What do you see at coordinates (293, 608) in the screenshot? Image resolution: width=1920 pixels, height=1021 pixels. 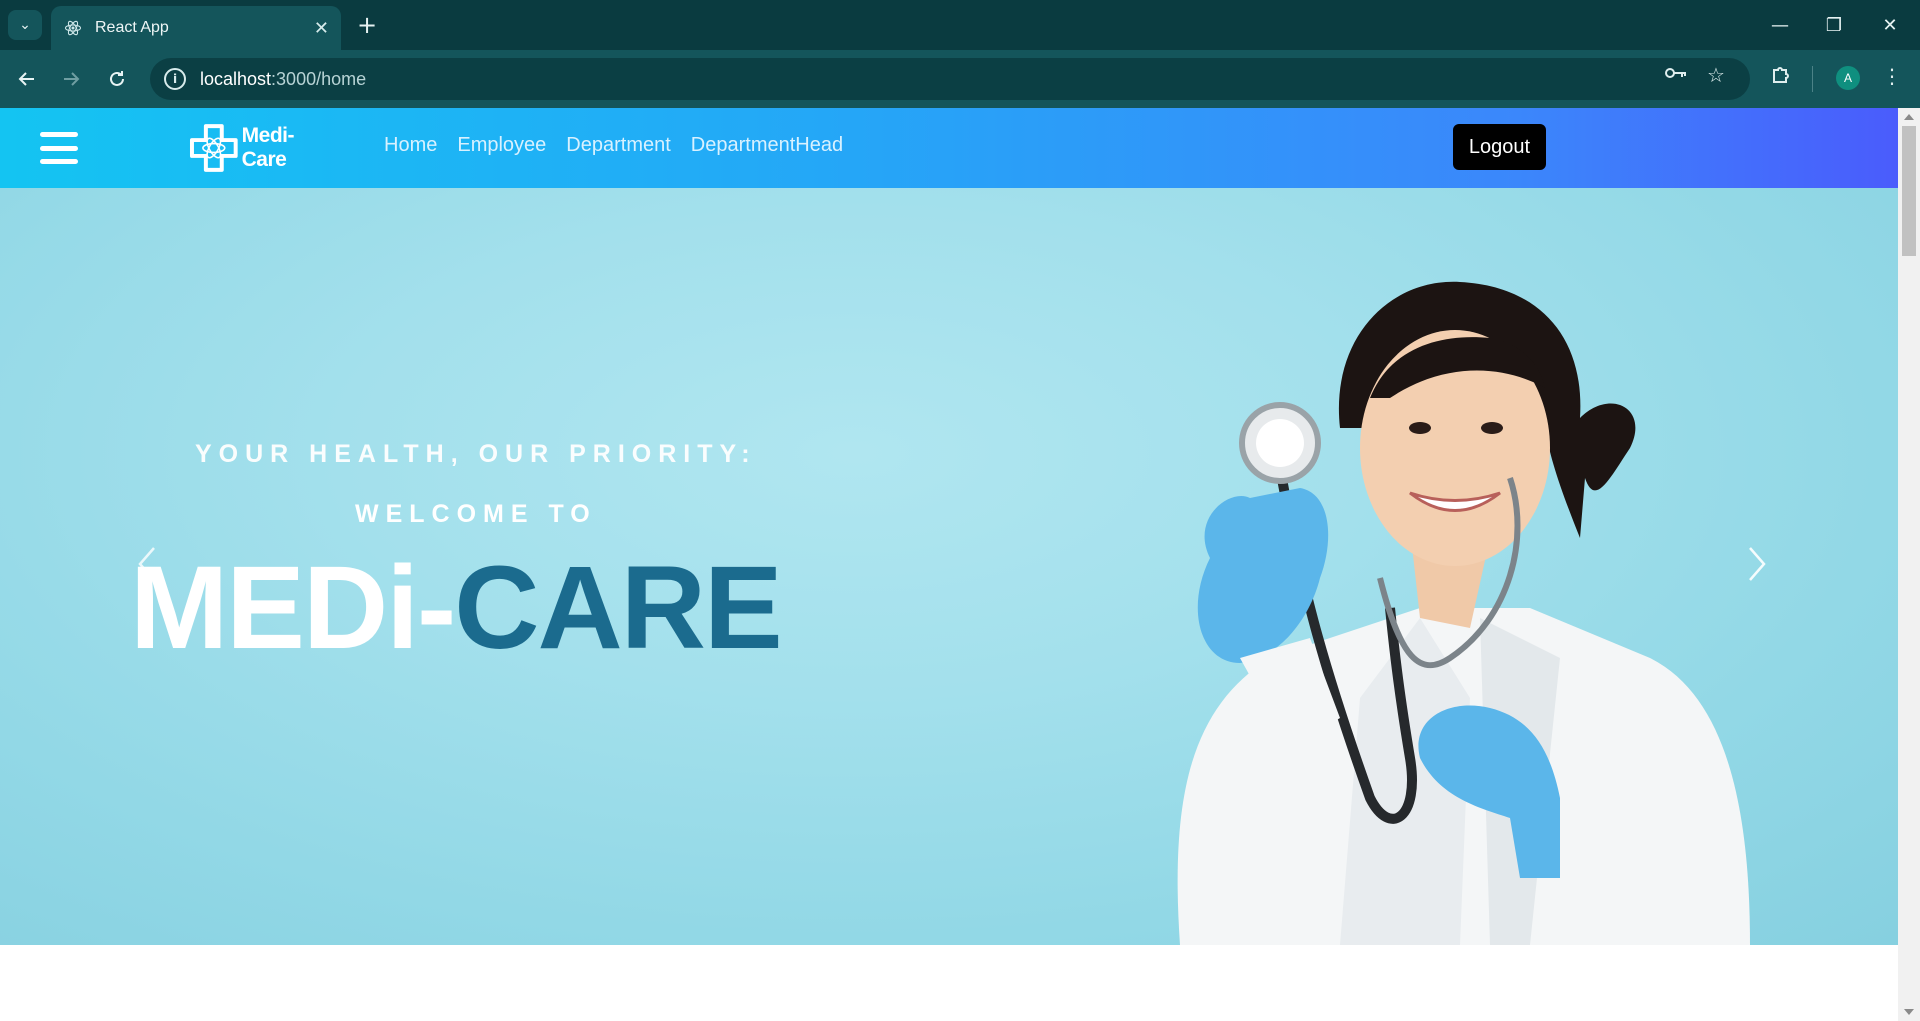 I see `hero-title-part1: MEDi-` at bounding box center [293, 608].